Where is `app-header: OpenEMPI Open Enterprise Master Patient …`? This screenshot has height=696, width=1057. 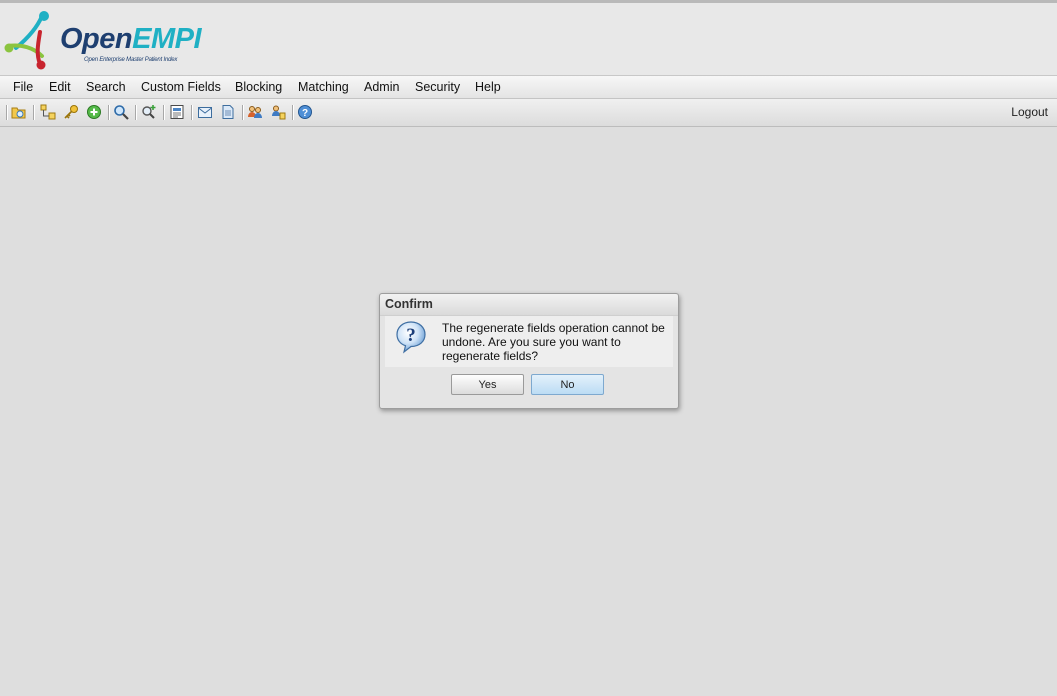
app-header: OpenEMPI Open Enterprise Master Patient … is located at coordinates (528, 39).